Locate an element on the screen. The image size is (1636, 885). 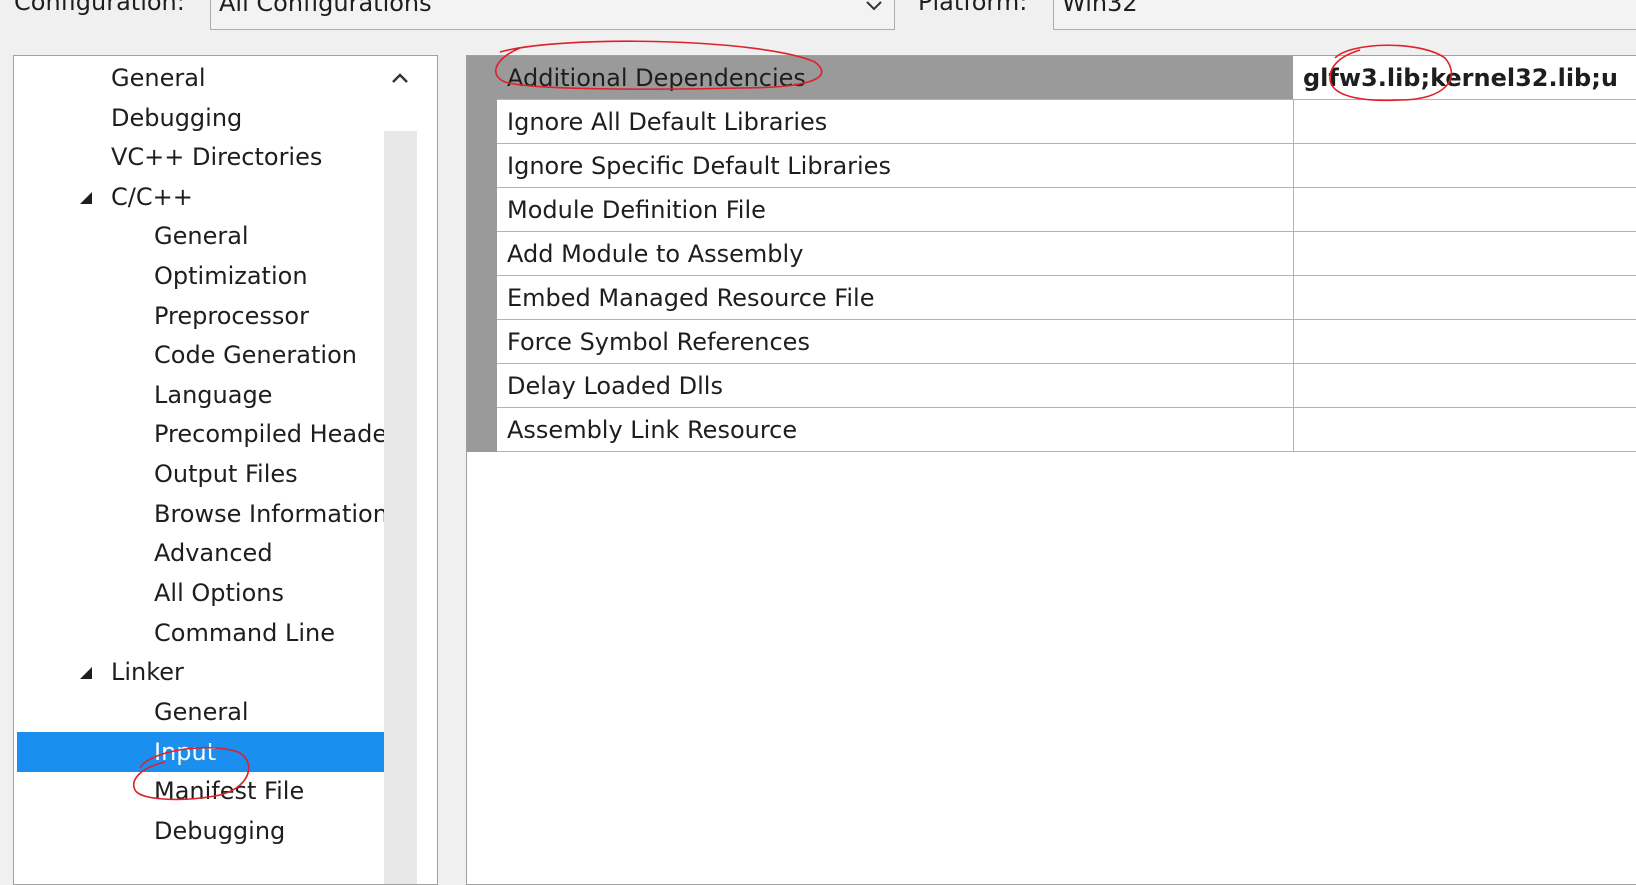
configuration-value: All Configurations is located at coordinates (325, 8).